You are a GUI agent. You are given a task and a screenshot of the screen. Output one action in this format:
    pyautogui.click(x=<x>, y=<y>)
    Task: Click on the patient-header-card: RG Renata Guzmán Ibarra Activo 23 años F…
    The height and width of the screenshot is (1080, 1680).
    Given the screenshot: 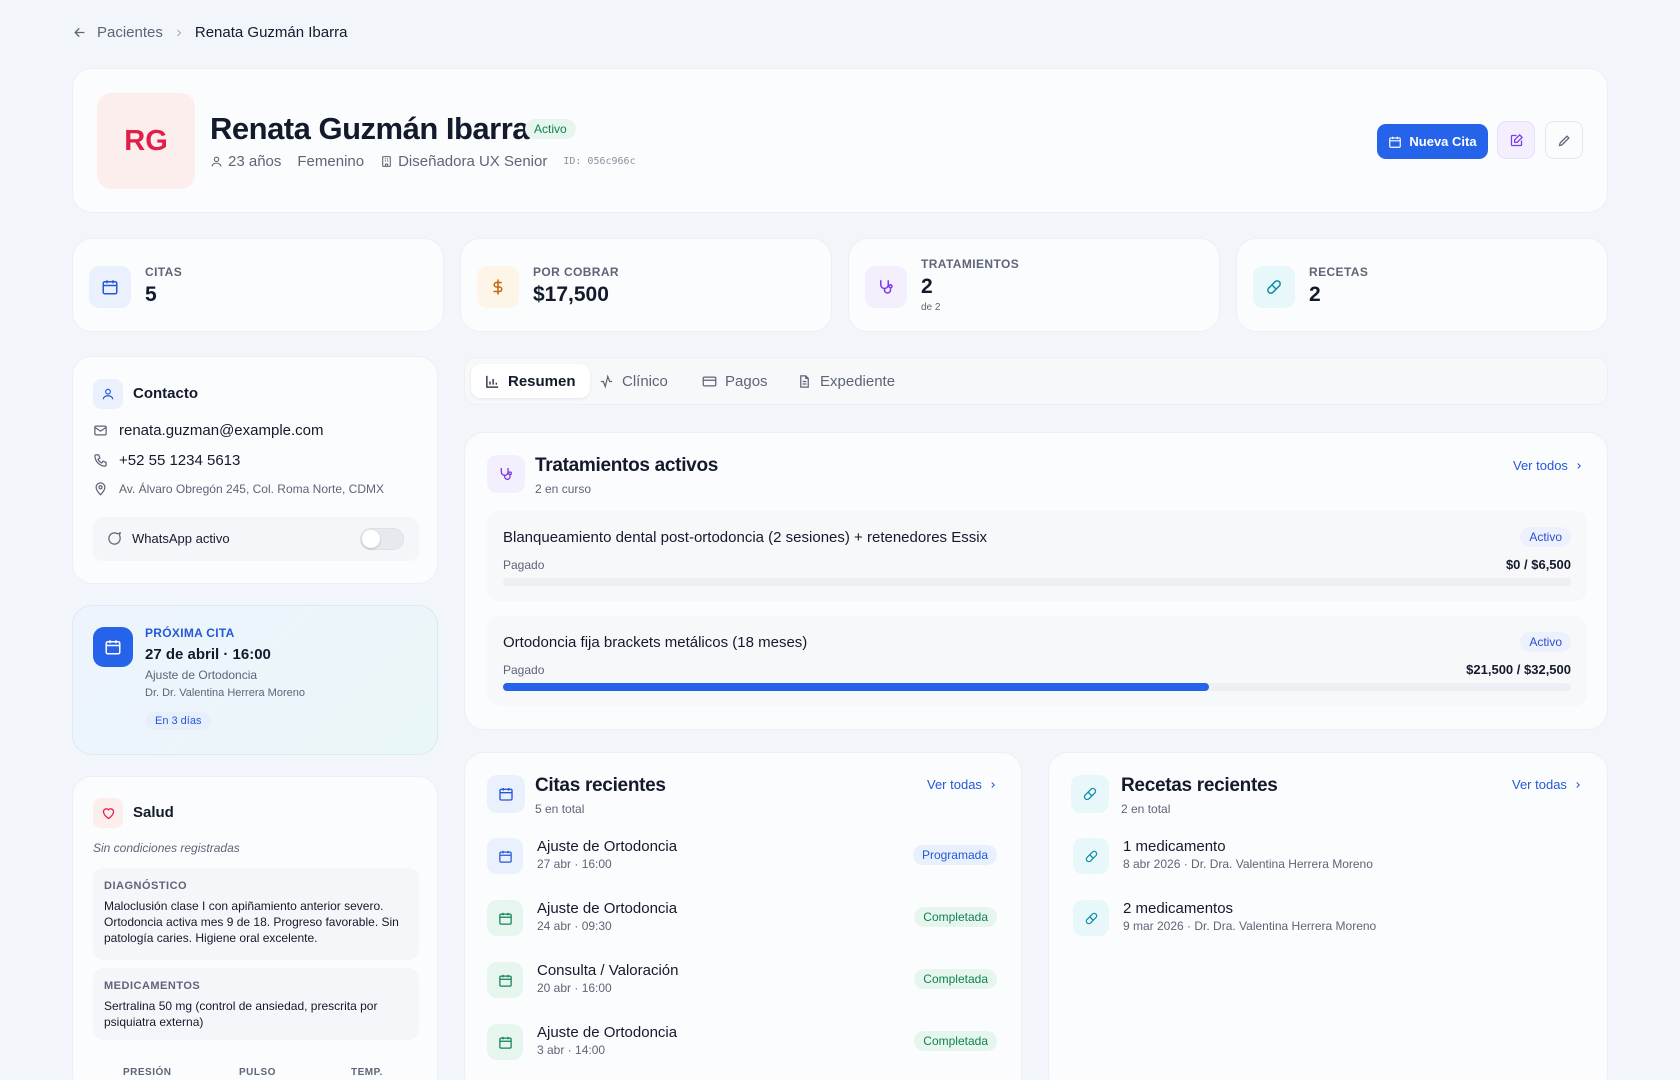 What is the action you would take?
    pyautogui.click(x=840, y=140)
    